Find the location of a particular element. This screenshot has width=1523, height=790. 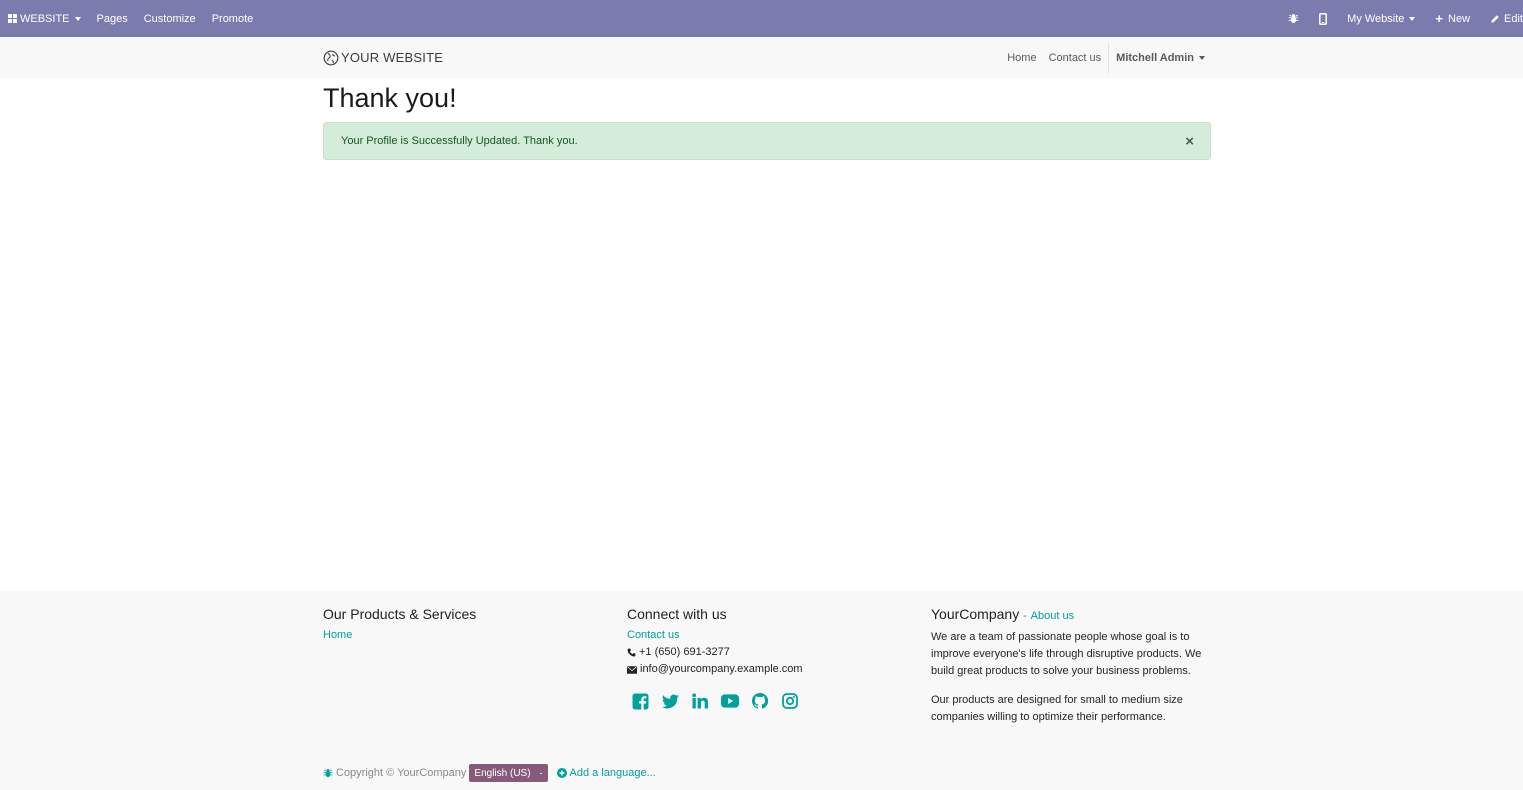

debug-button is located at coordinates (1293, 18).